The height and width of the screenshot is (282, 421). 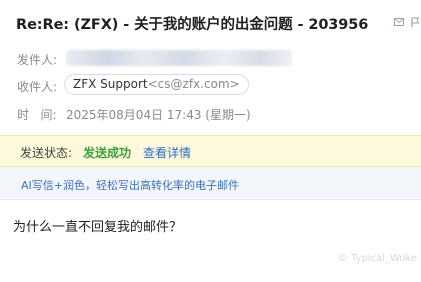 What do you see at coordinates (107, 153) in the screenshot?
I see `send-status-value: 发送成功` at bounding box center [107, 153].